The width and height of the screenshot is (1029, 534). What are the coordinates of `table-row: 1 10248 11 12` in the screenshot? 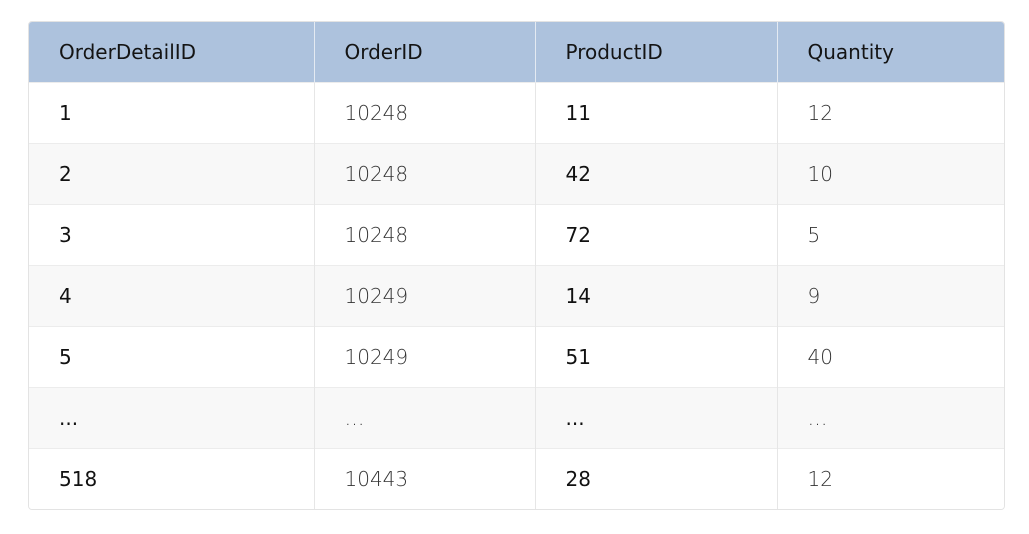 It's located at (516, 112).